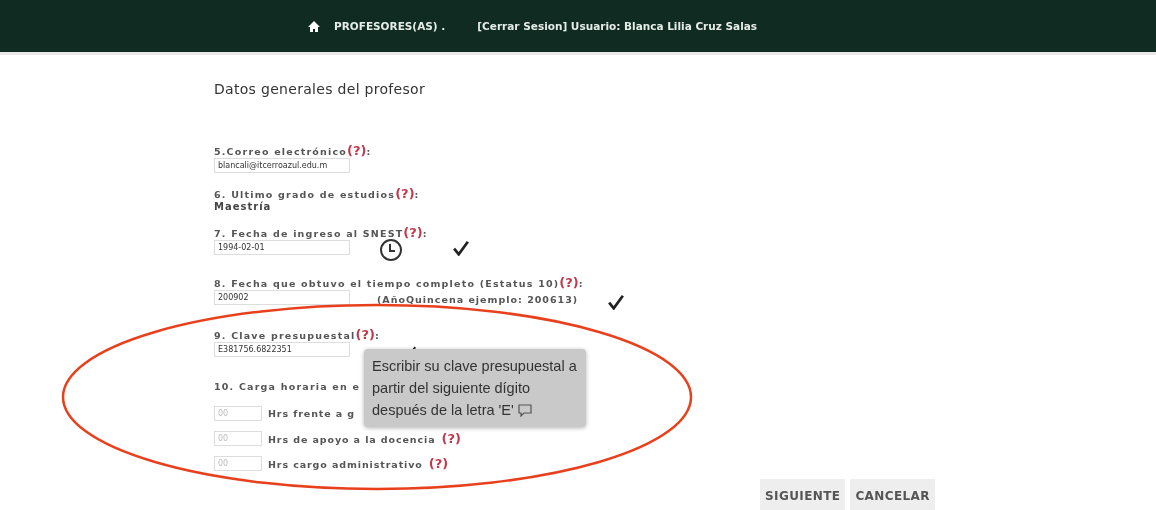 This screenshot has width=1156, height=510. I want to click on home-icon, so click(314, 26).